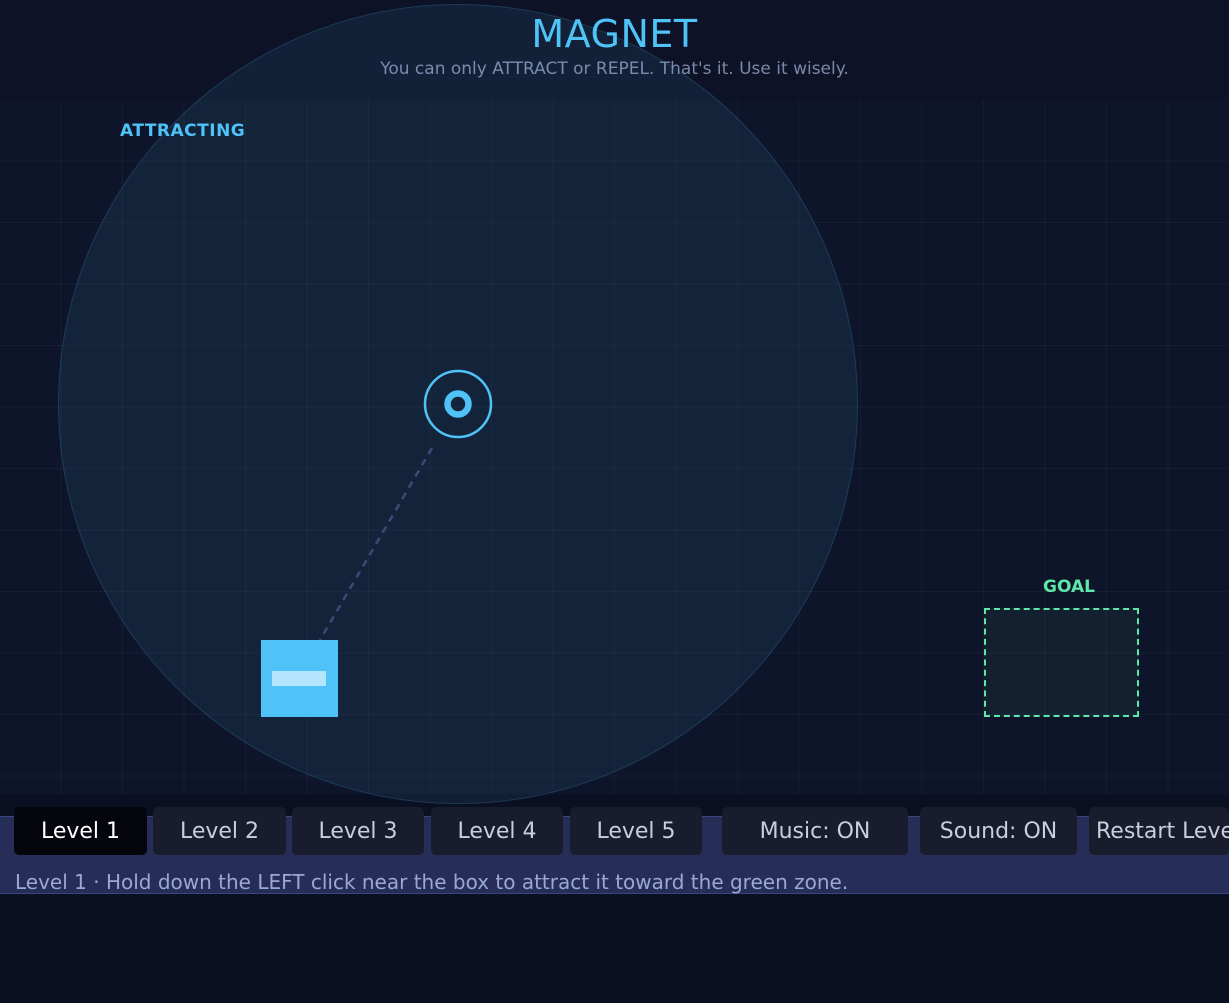 The image size is (1229, 1003). I want to click on mode-label: ATTRACTING, so click(183, 131).